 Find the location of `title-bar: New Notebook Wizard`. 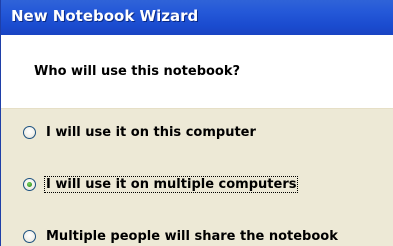

title-bar: New Notebook Wizard is located at coordinates (197, 17).